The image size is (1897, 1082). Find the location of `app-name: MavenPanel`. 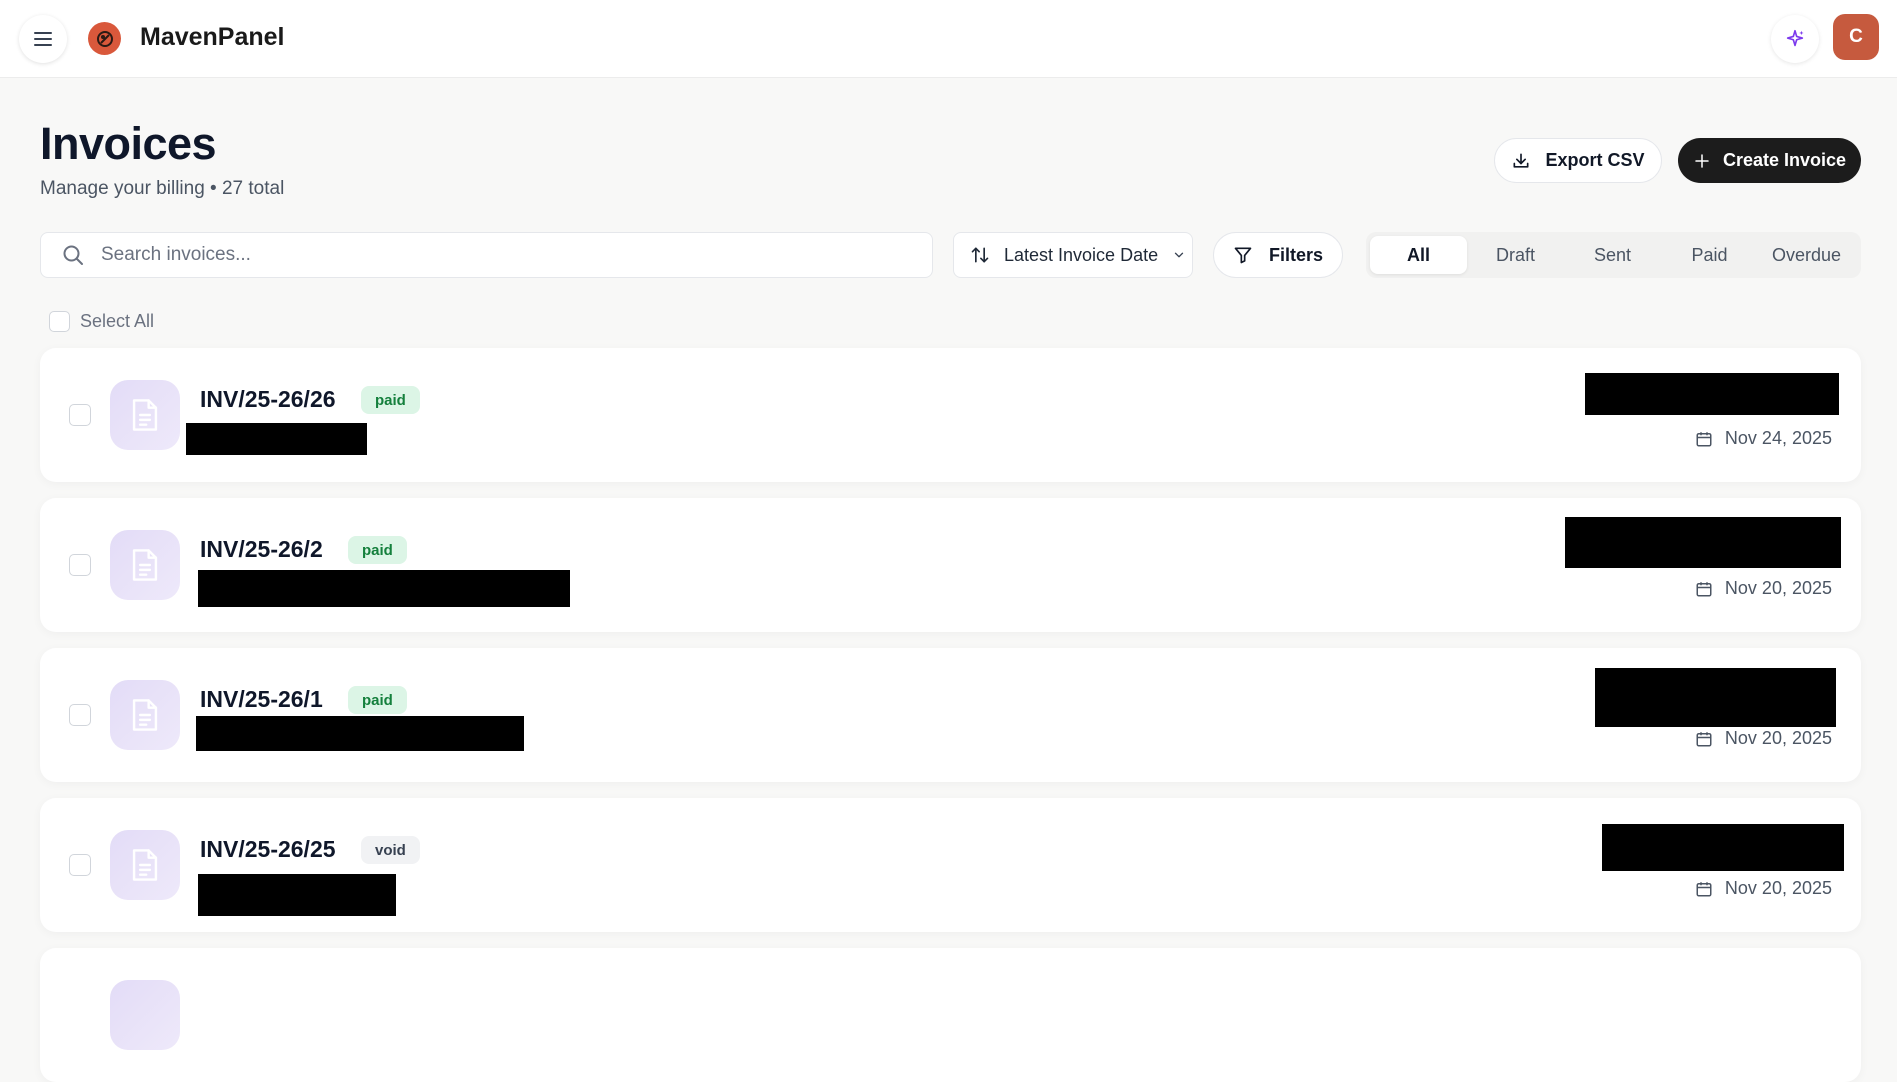

app-name: MavenPanel is located at coordinates (212, 37).